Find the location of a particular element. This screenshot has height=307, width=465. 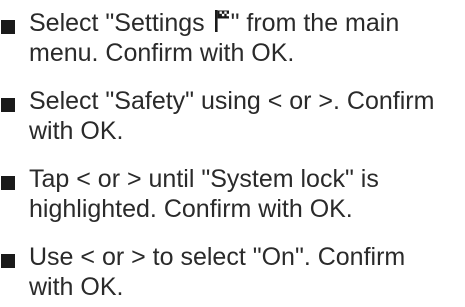

step-3-line-2: highlighted. Confirm with OK. is located at coordinates (191, 209).